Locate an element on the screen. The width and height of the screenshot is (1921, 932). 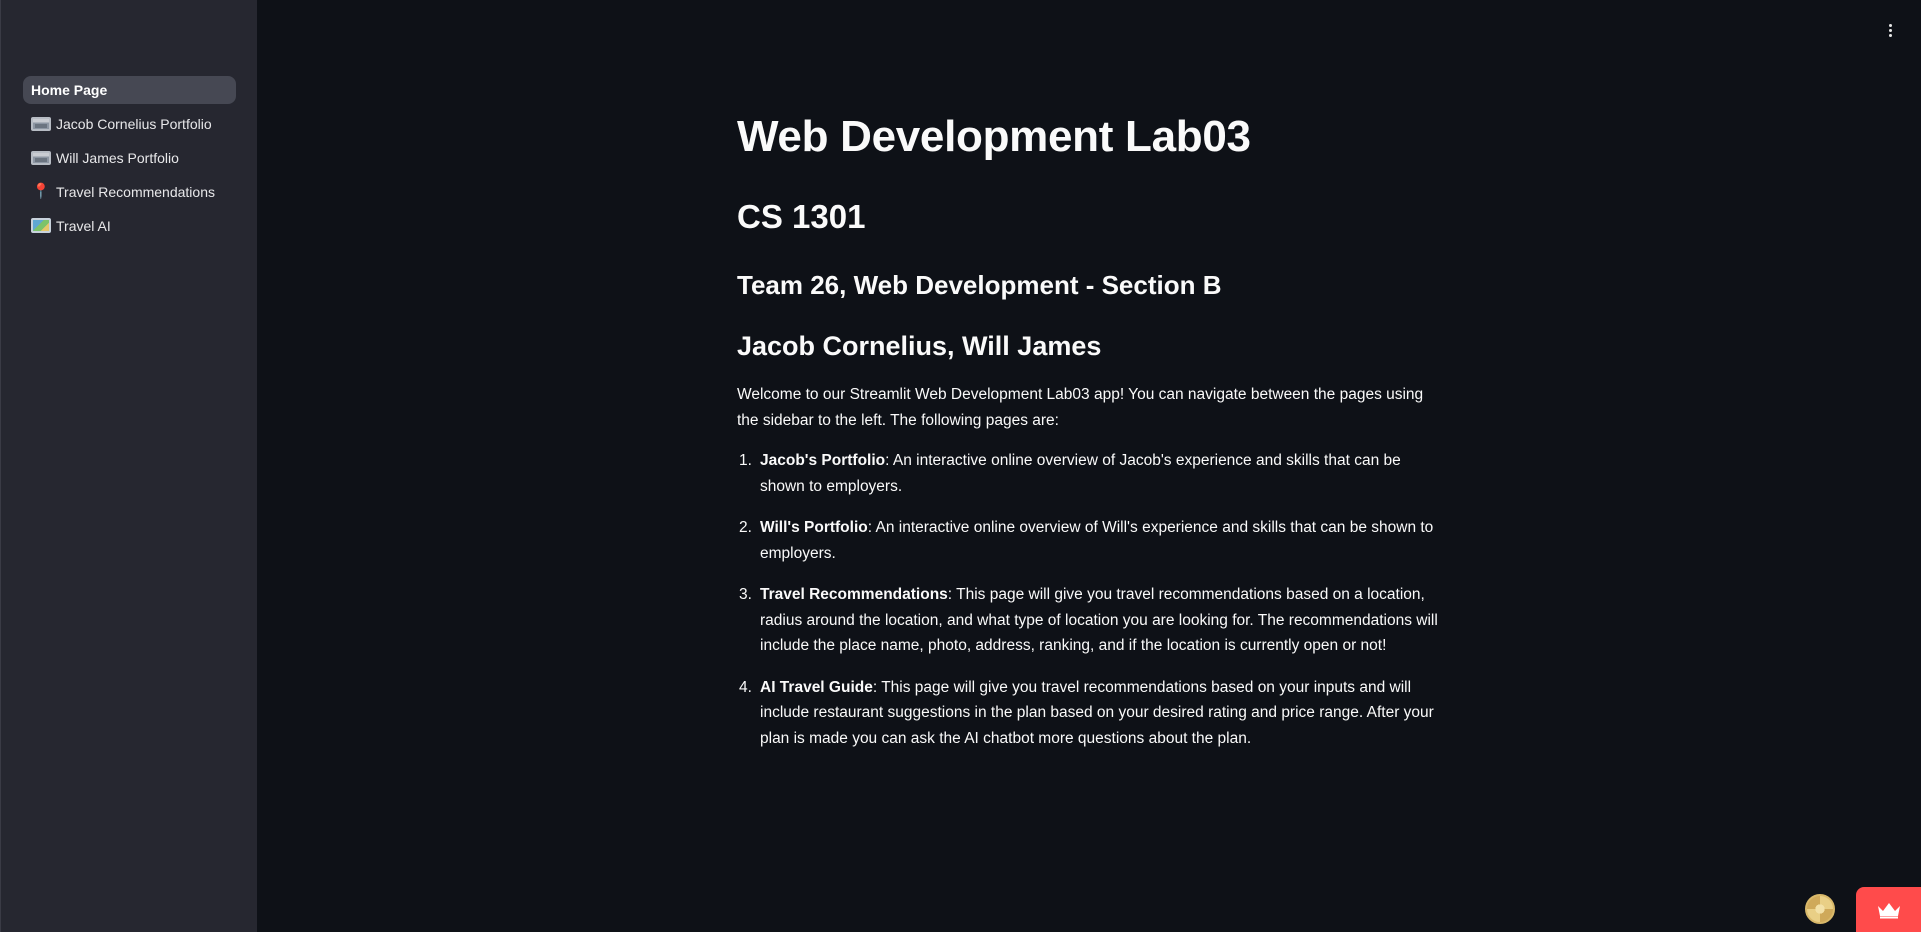
sidebar-item-will-james-portfolio: Will James Portfolio is located at coordinates (129, 158).